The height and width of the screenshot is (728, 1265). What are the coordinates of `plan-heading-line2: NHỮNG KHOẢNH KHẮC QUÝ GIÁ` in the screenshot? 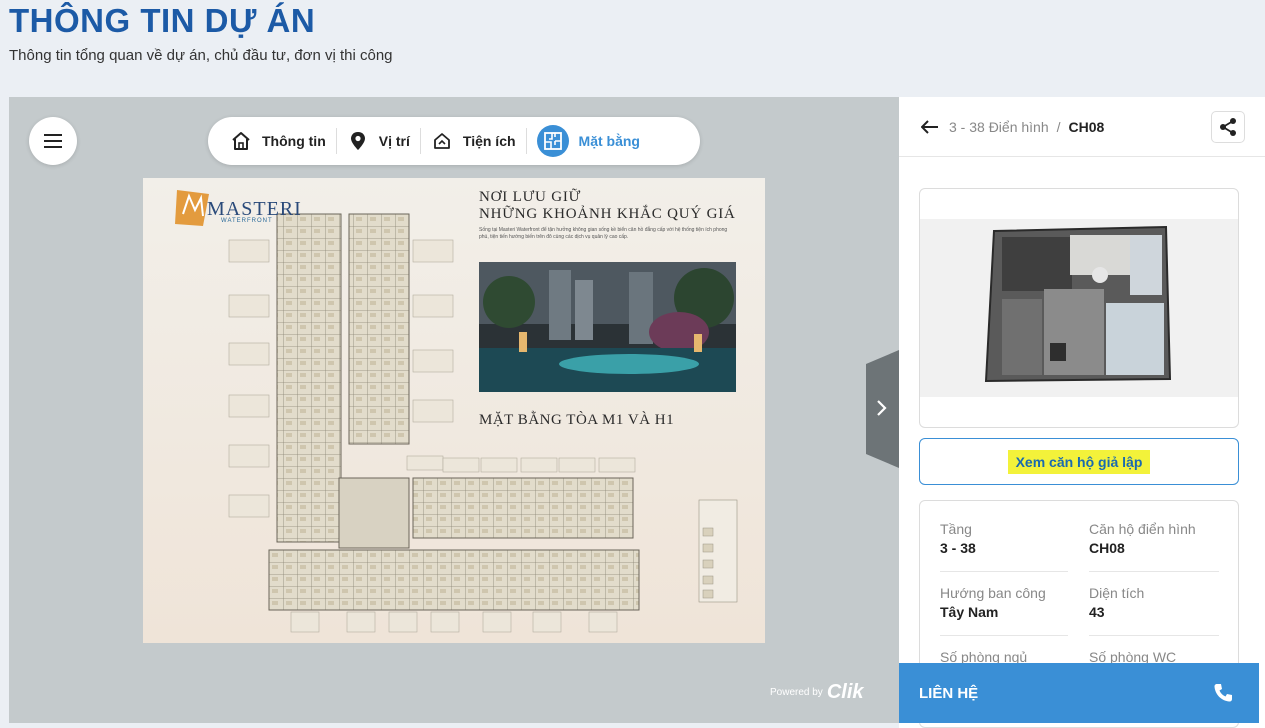 It's located at (607, 214).